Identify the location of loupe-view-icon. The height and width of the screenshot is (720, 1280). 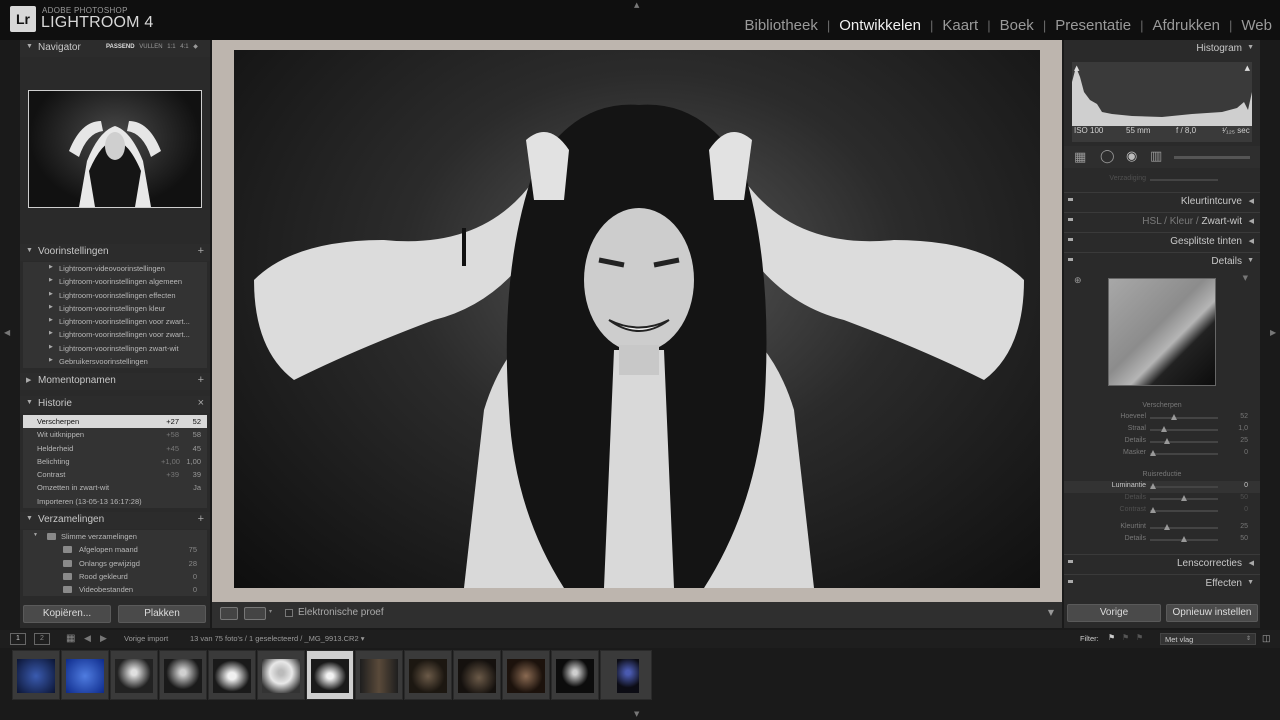
(229, 613).